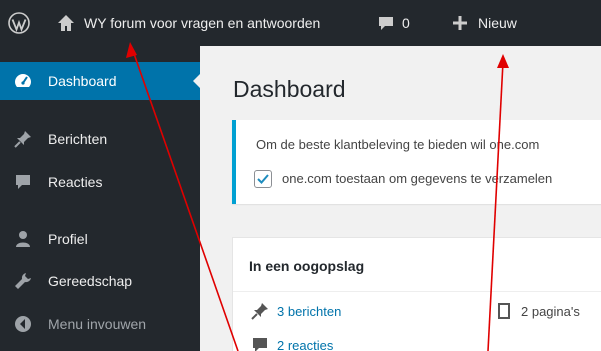 This screenshot has height=351, width=601. What do you see at coordinates (23, 281) in the screenshot?
I see `wrench-icon` at bounding box center [23, 281].